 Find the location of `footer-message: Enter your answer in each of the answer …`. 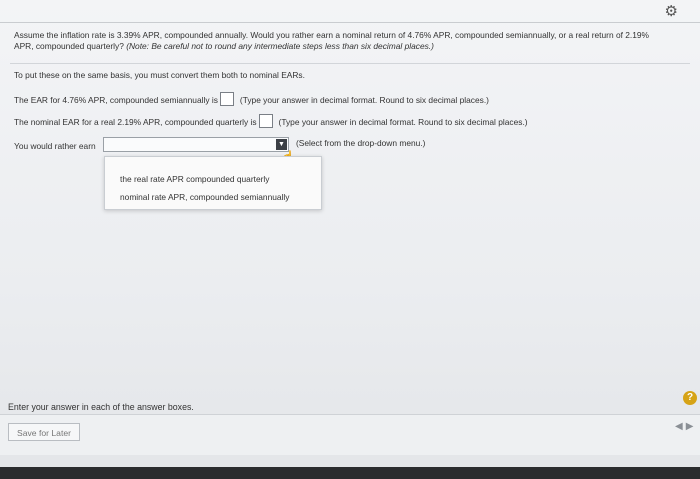

footer-message: Enter your answer in each of the answer … is located at coordinates (101, 407).